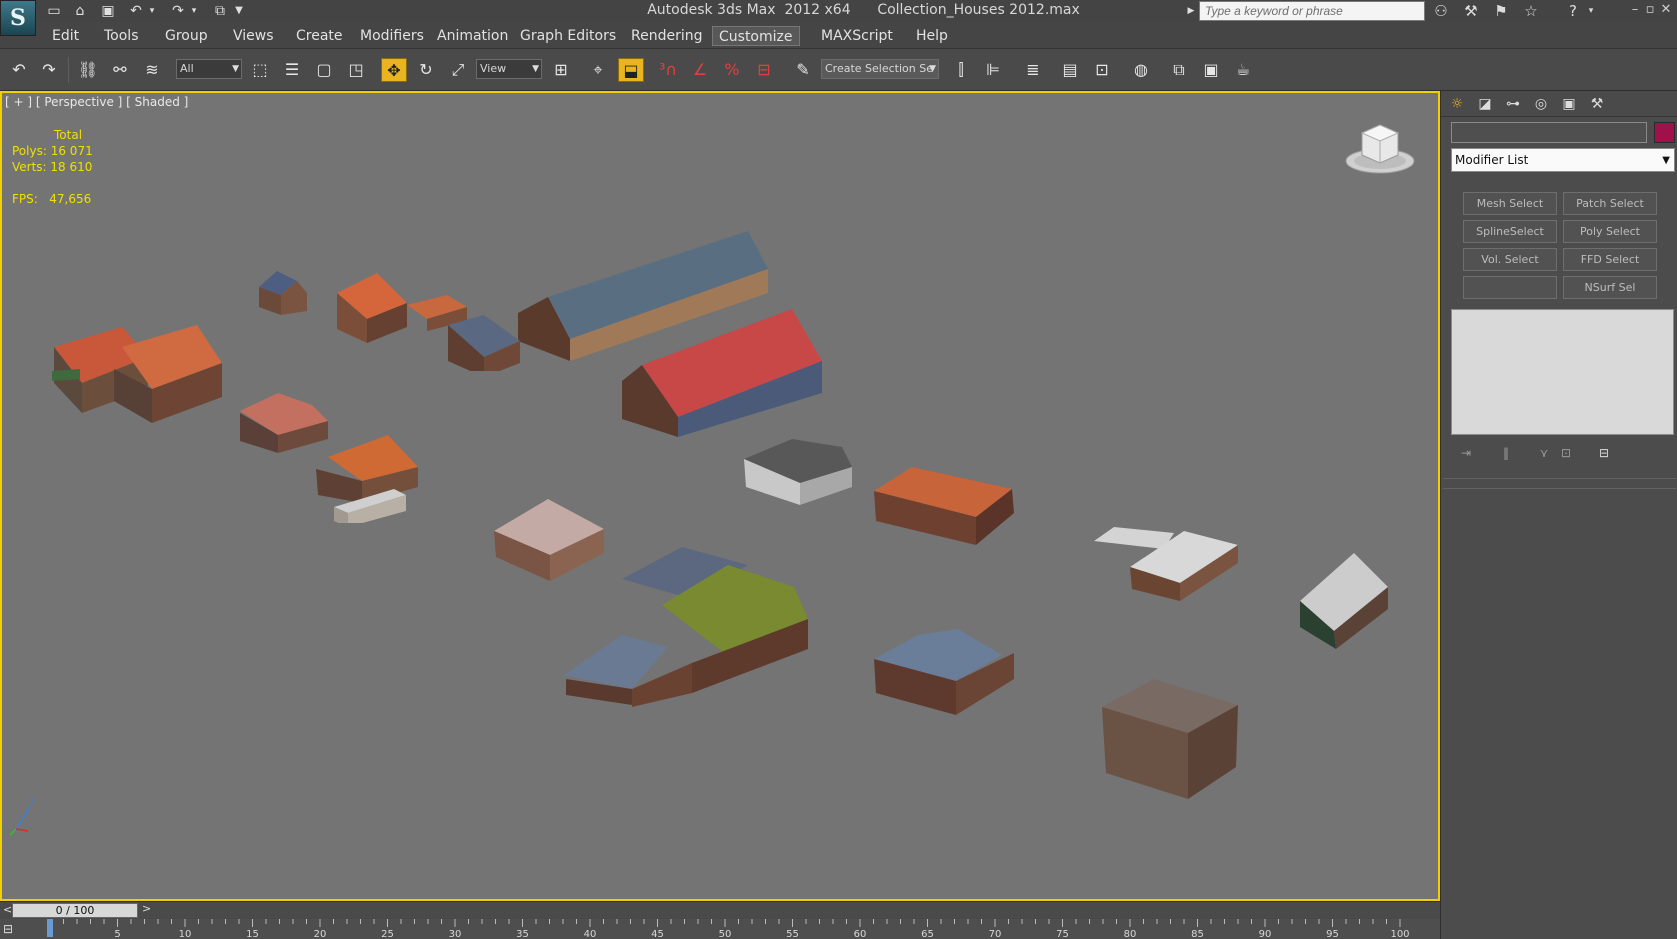 The height and width of the screenshot is (939, 1677). I want to click on remove-modifier-icon: ⊡, so click(1566, 453).